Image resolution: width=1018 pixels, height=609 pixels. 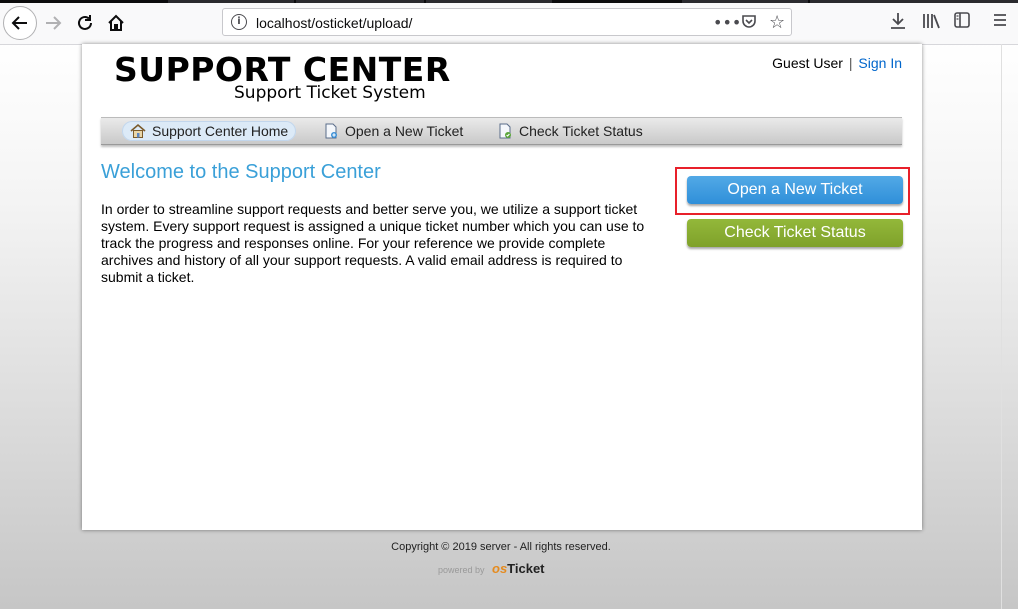 I want to click on new-ticket-icon, so click(x=331, y=131).